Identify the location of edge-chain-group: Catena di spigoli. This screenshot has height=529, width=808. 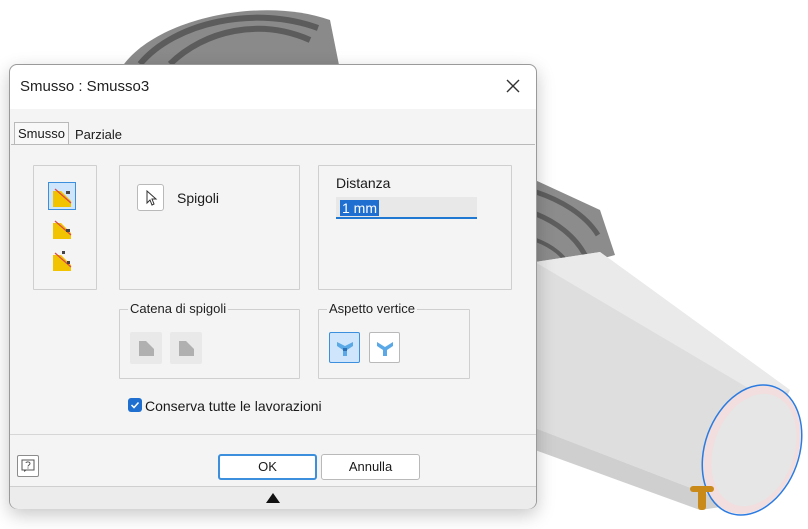
(209, 340).